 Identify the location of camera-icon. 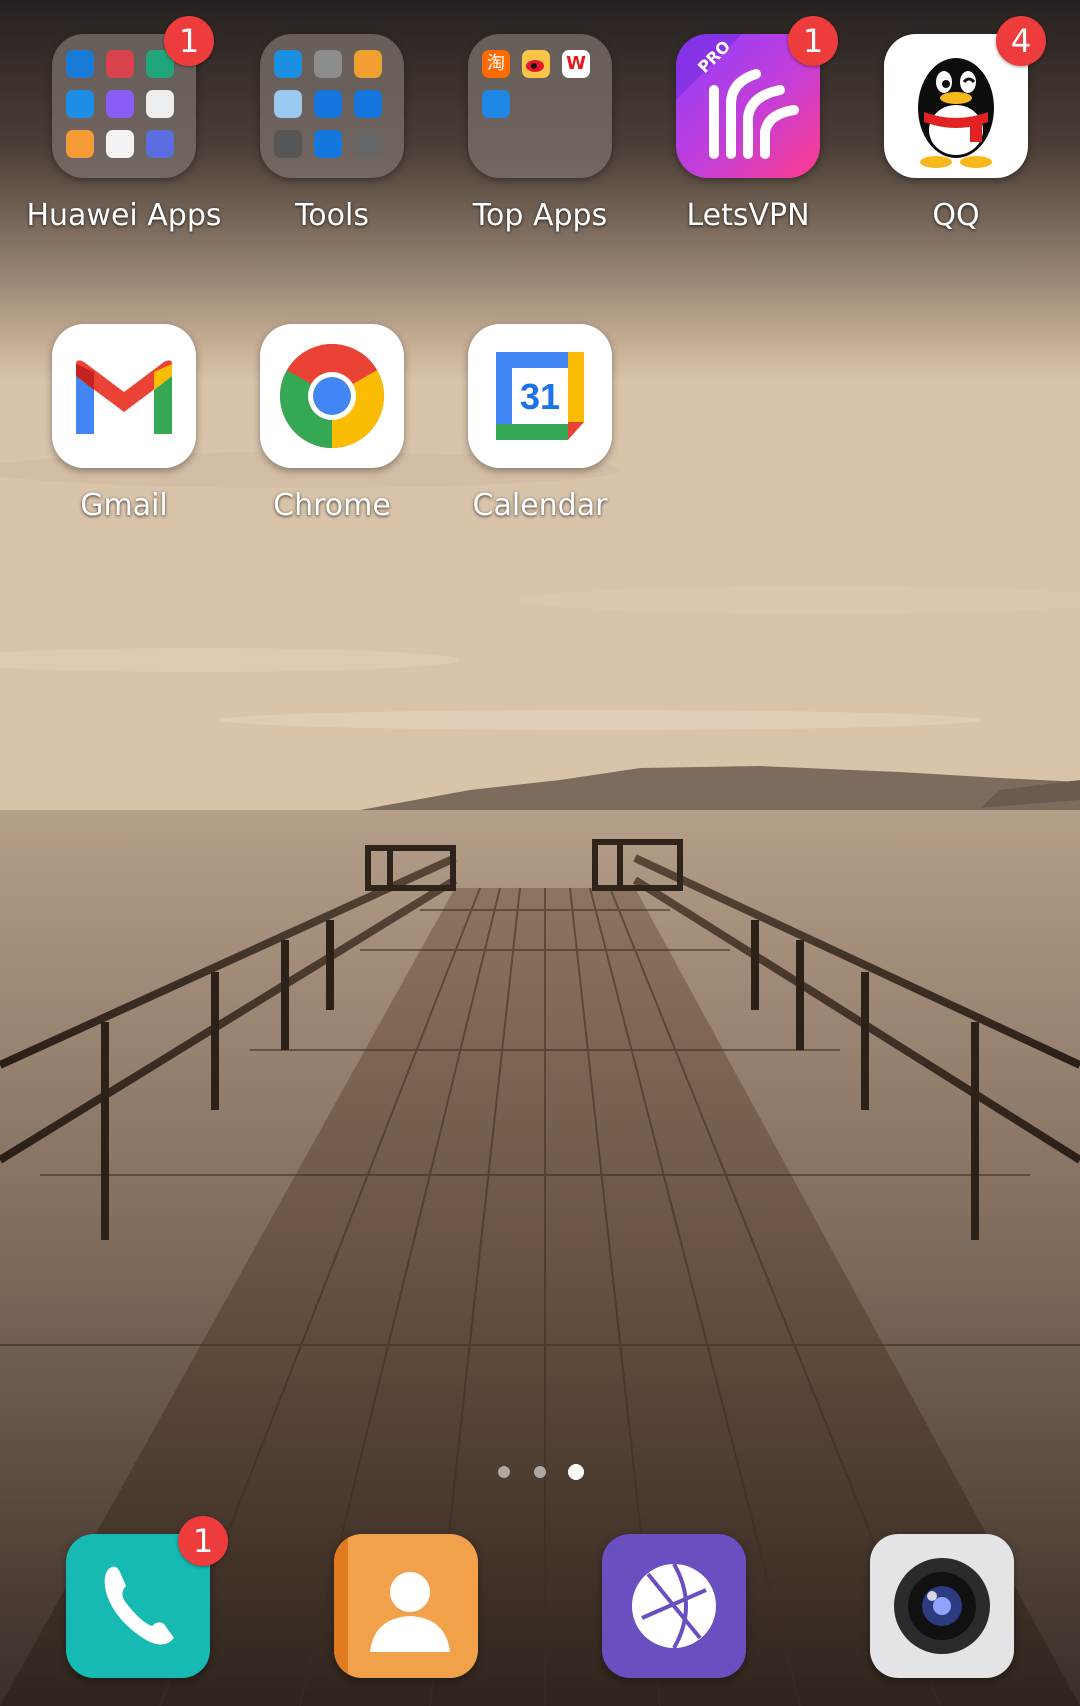
(942, 1606).